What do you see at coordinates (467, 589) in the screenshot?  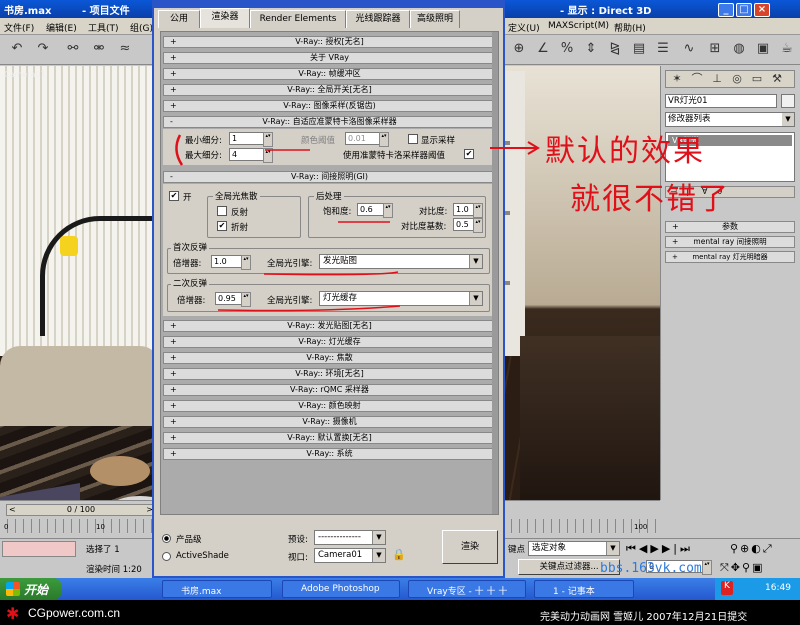 I see `task-browser: Vray专区 - 十 十 十` at bounding box center [467, 589].